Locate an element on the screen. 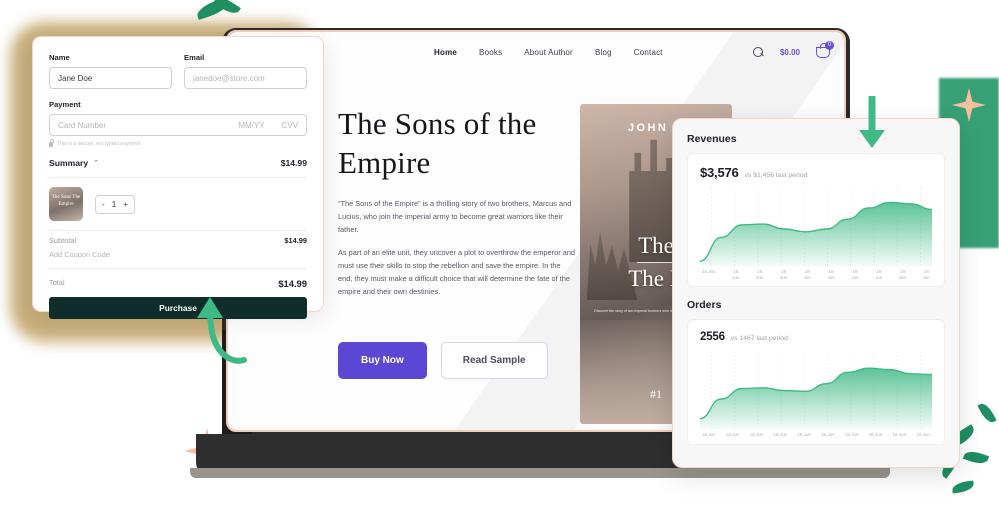 Image resolution: width=999 pixels, height=516 pixels. subtotal-row: Subtotal $14.99 is located at coordinates (178, 238).